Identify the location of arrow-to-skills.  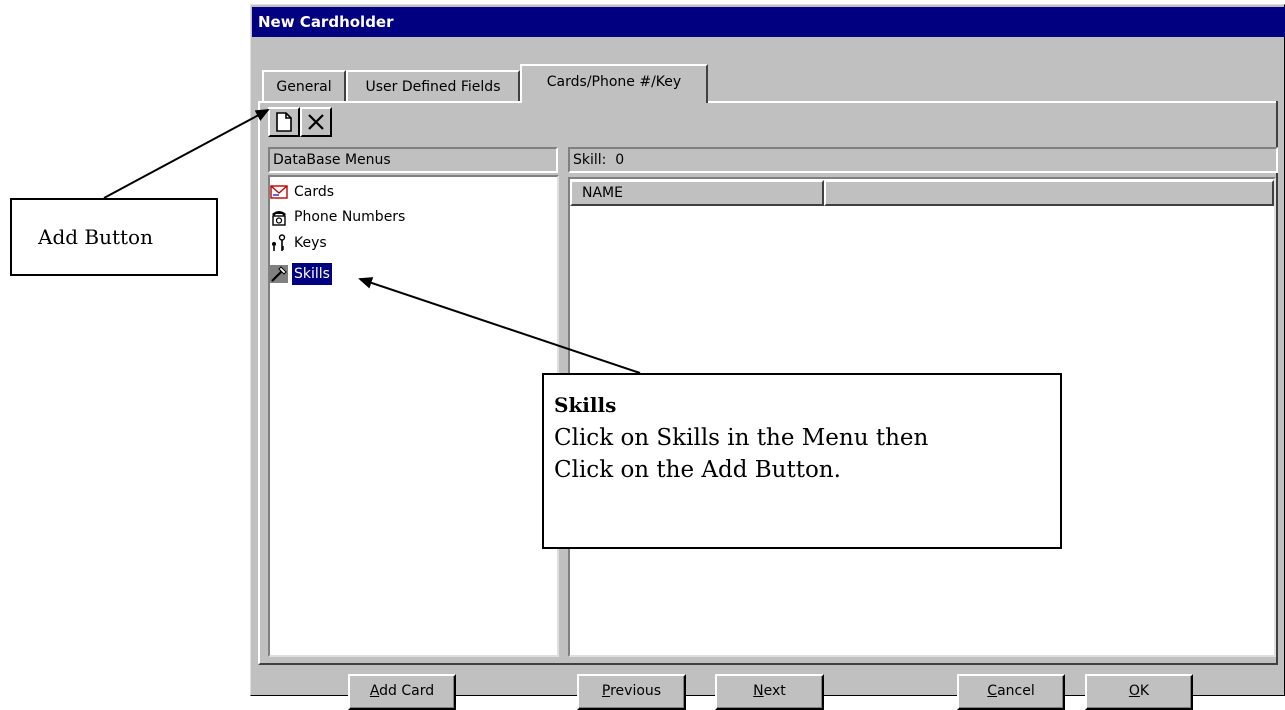
(499, 325).